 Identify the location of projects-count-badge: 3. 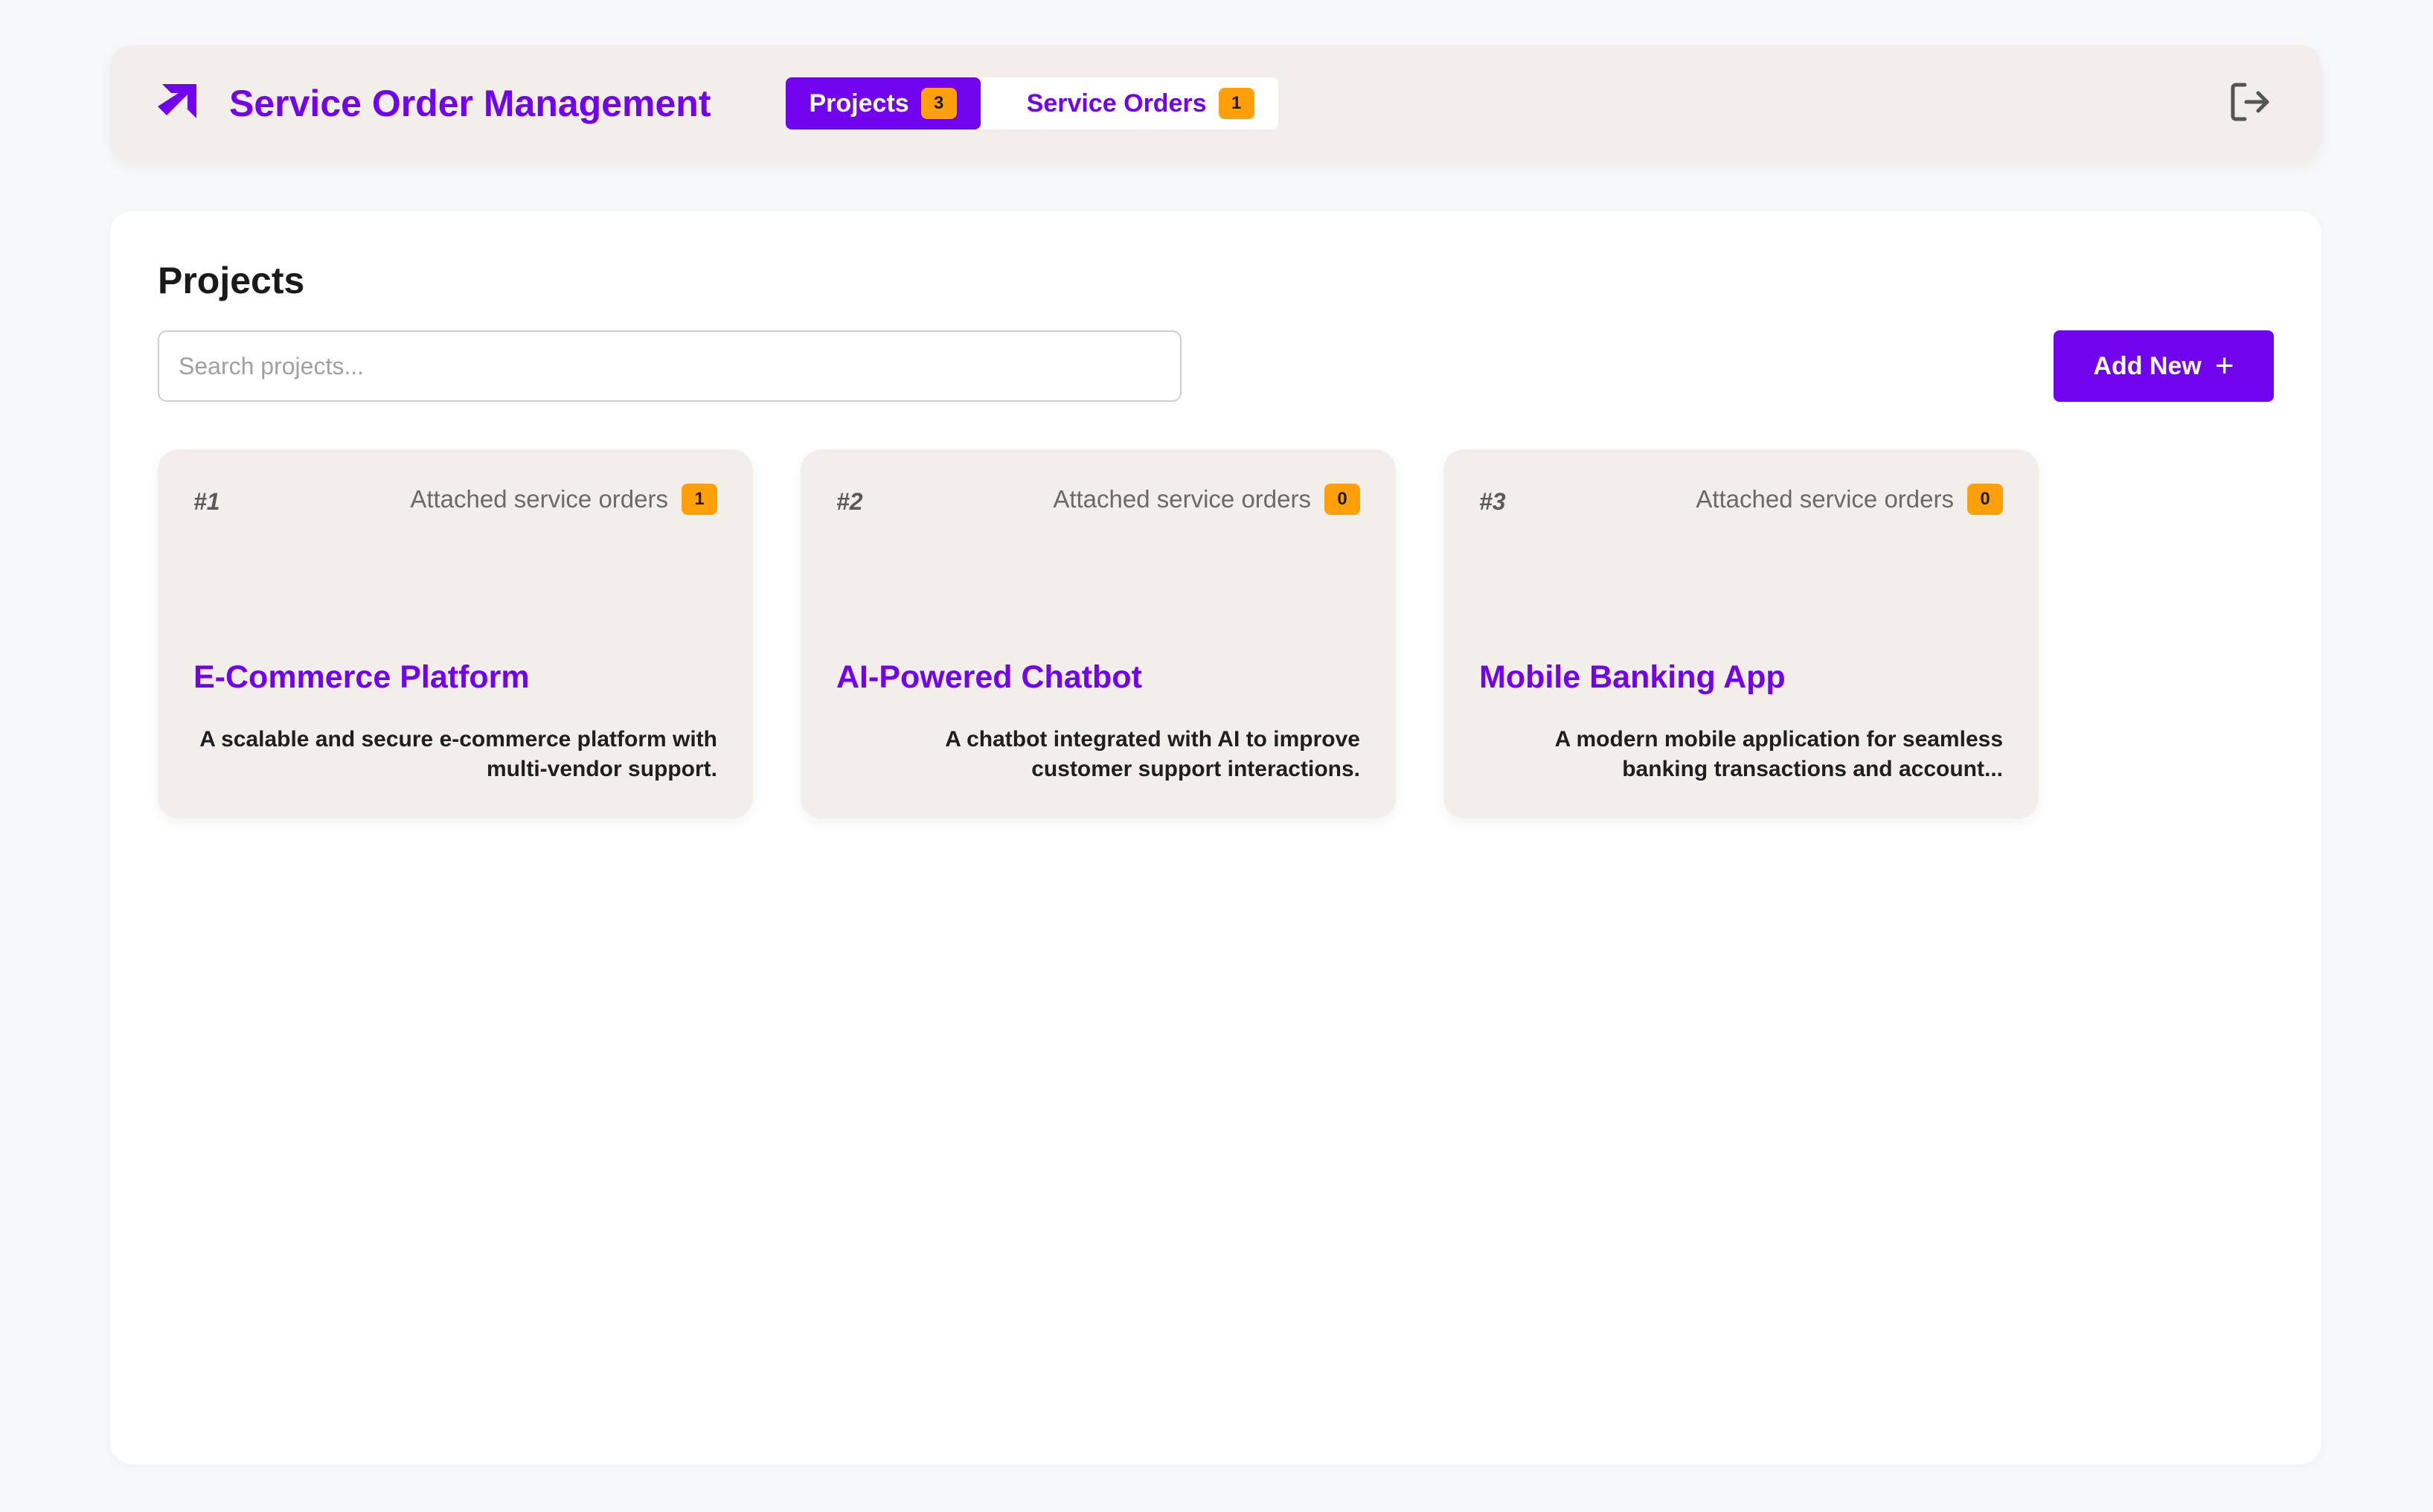
(939, 103).